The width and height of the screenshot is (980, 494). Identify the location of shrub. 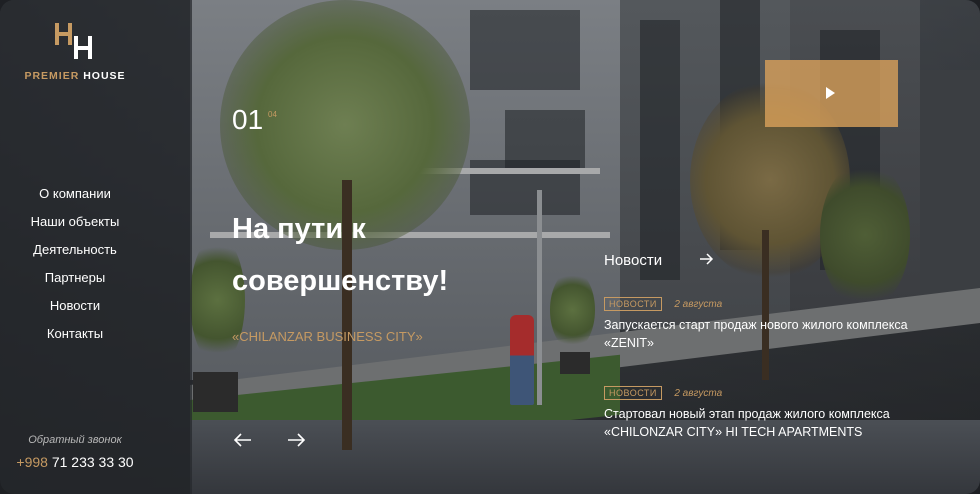
(572, 310).